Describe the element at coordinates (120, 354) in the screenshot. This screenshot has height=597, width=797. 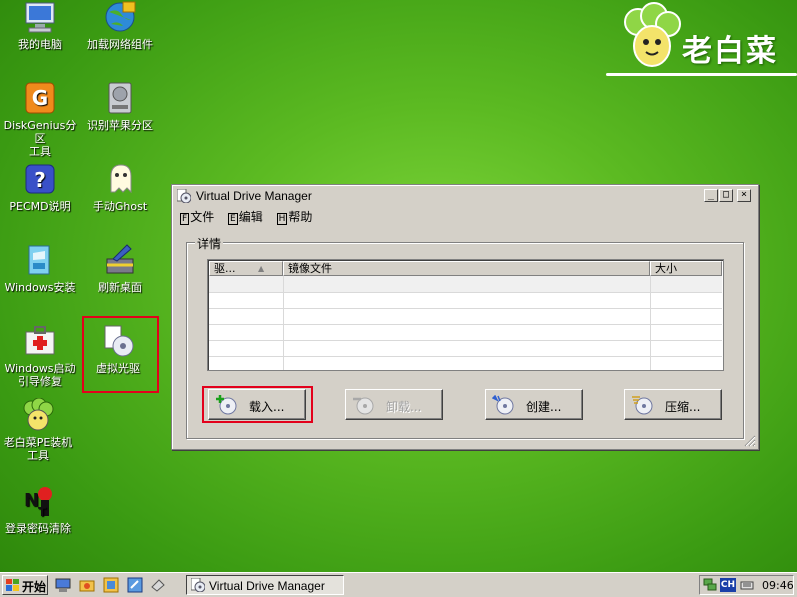
I see `highlight-box-virtual-drive` at that location.